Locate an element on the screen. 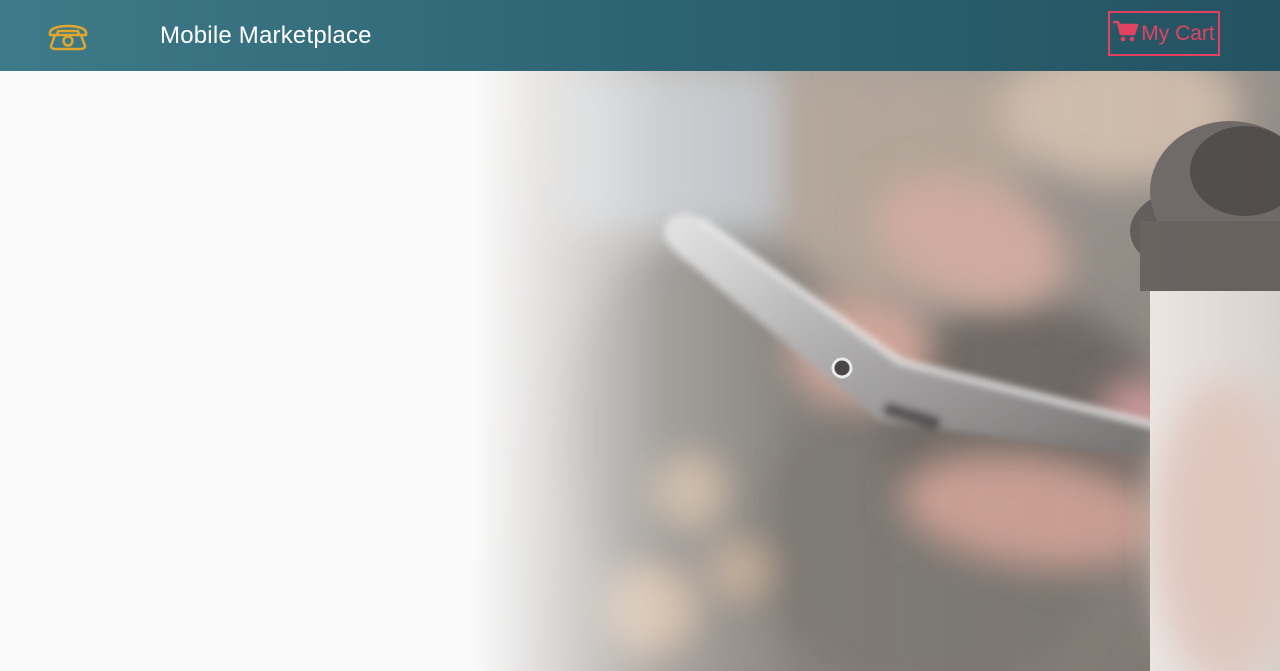 This screenshot has height=671, width=1280. cart-label: My Cart is located at coordinates (1178, 33).